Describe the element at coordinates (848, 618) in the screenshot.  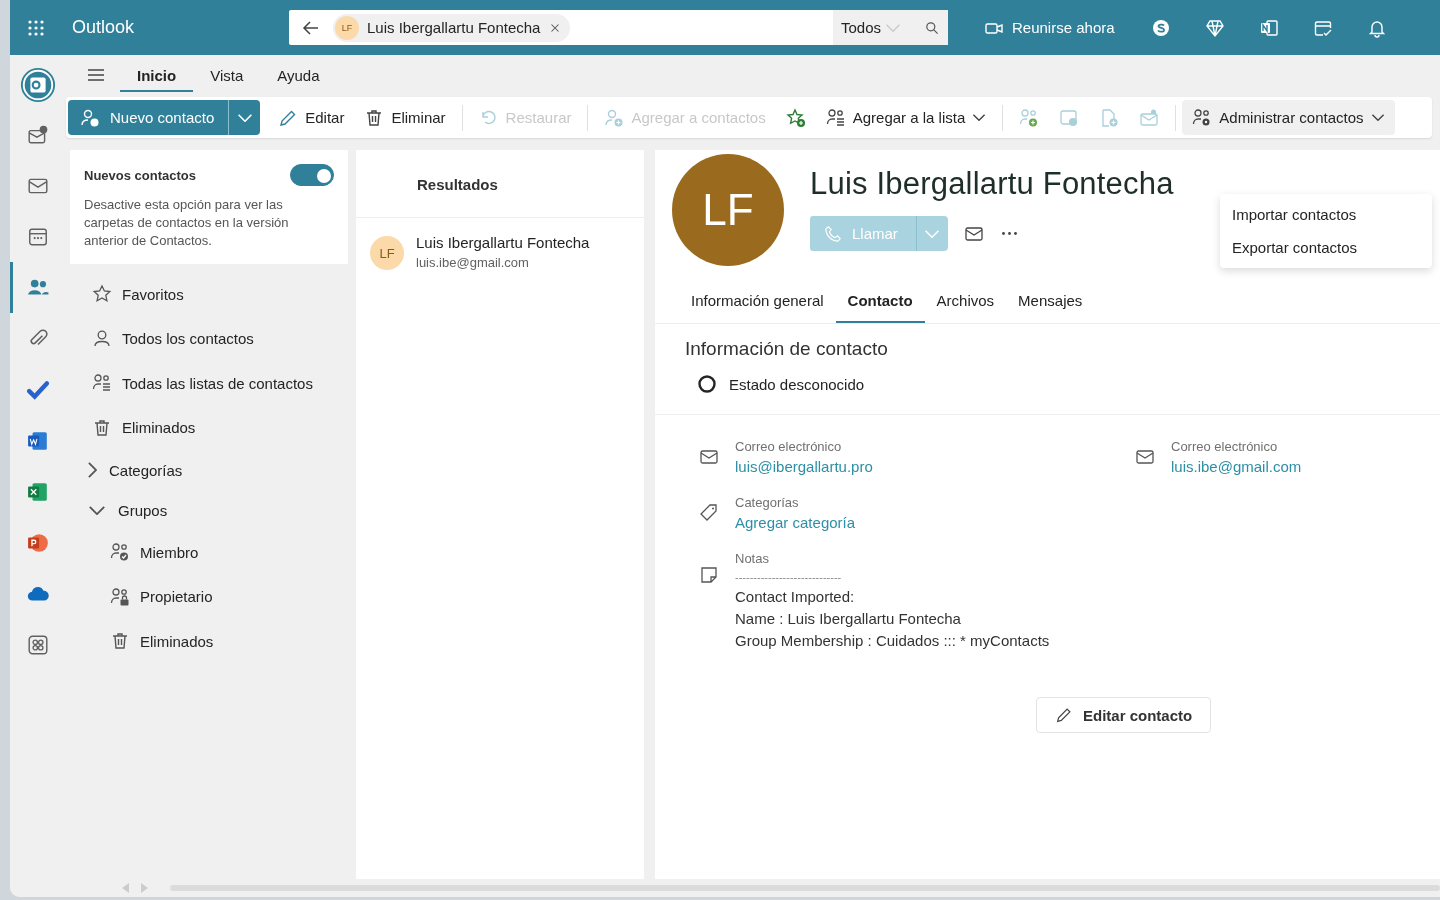
I see `note-line: Name : Luis Ibergallartu Fontecha` at that location.